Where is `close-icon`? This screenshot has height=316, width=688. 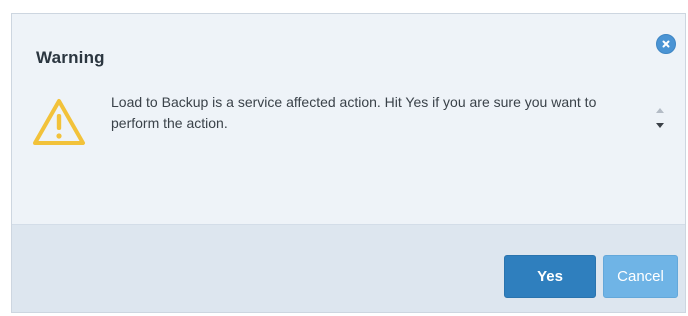
close-icon is located at coordinates (666, 44).